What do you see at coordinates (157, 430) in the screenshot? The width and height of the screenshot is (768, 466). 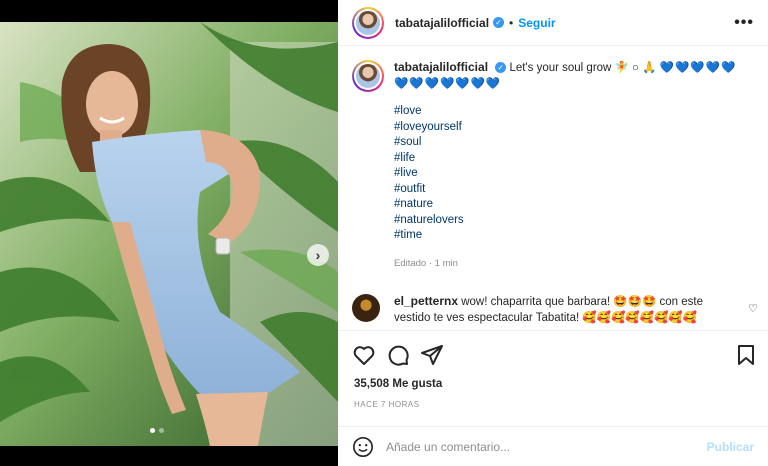 I see `carousel-dots` at bounding box center [157, 430].